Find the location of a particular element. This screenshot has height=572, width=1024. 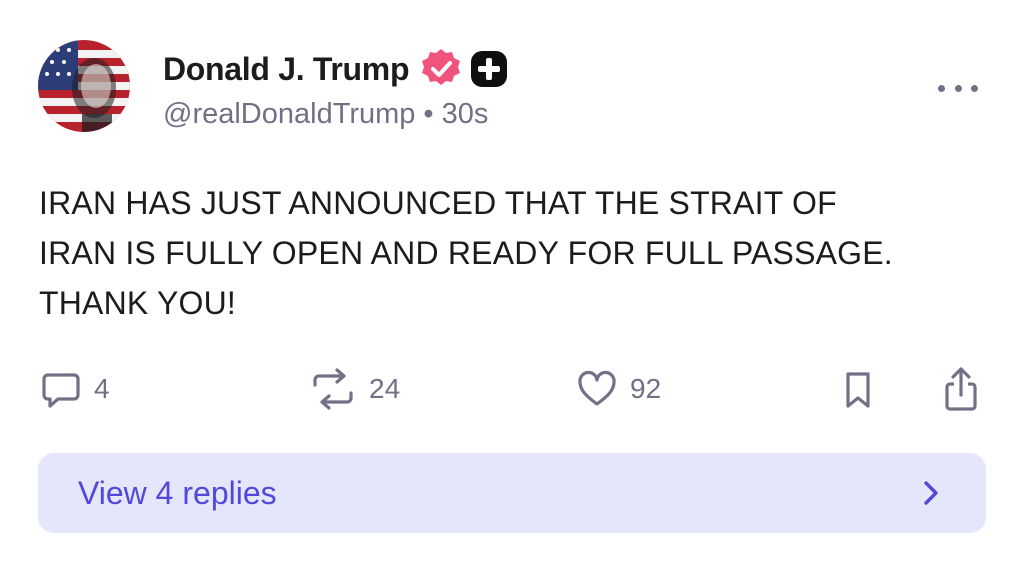

action-bar: 4 24 92 is located at coordinates (512, 389).